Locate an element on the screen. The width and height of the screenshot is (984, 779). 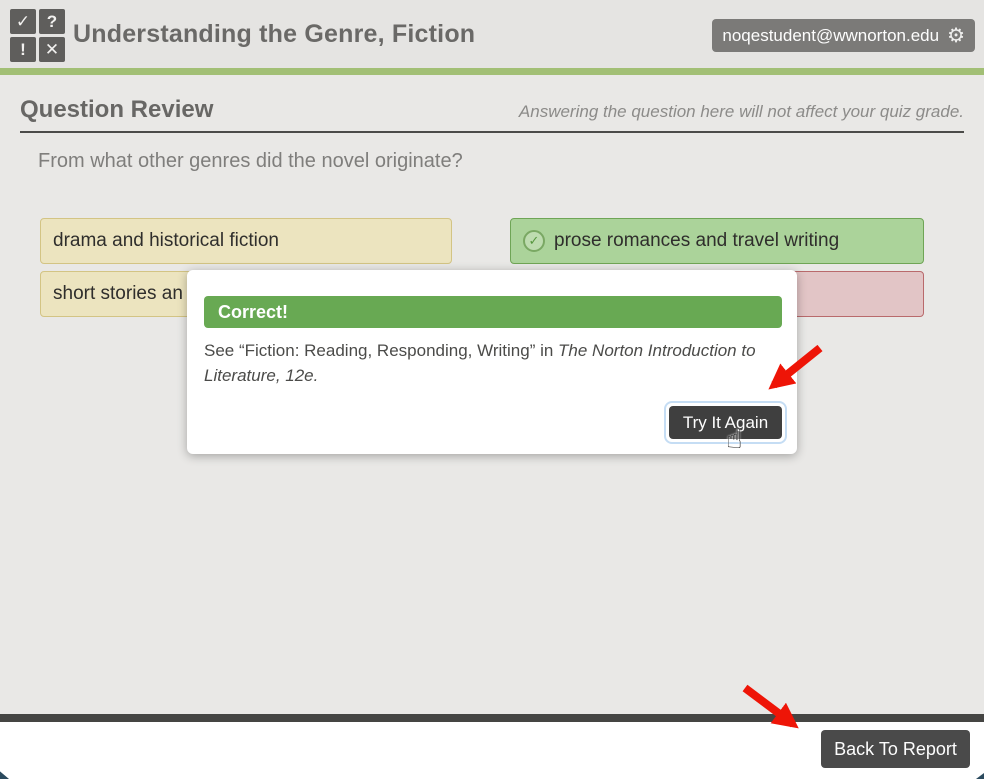
page-title: Understanding the Genre, Fiction is located at coordinates (274, 33).